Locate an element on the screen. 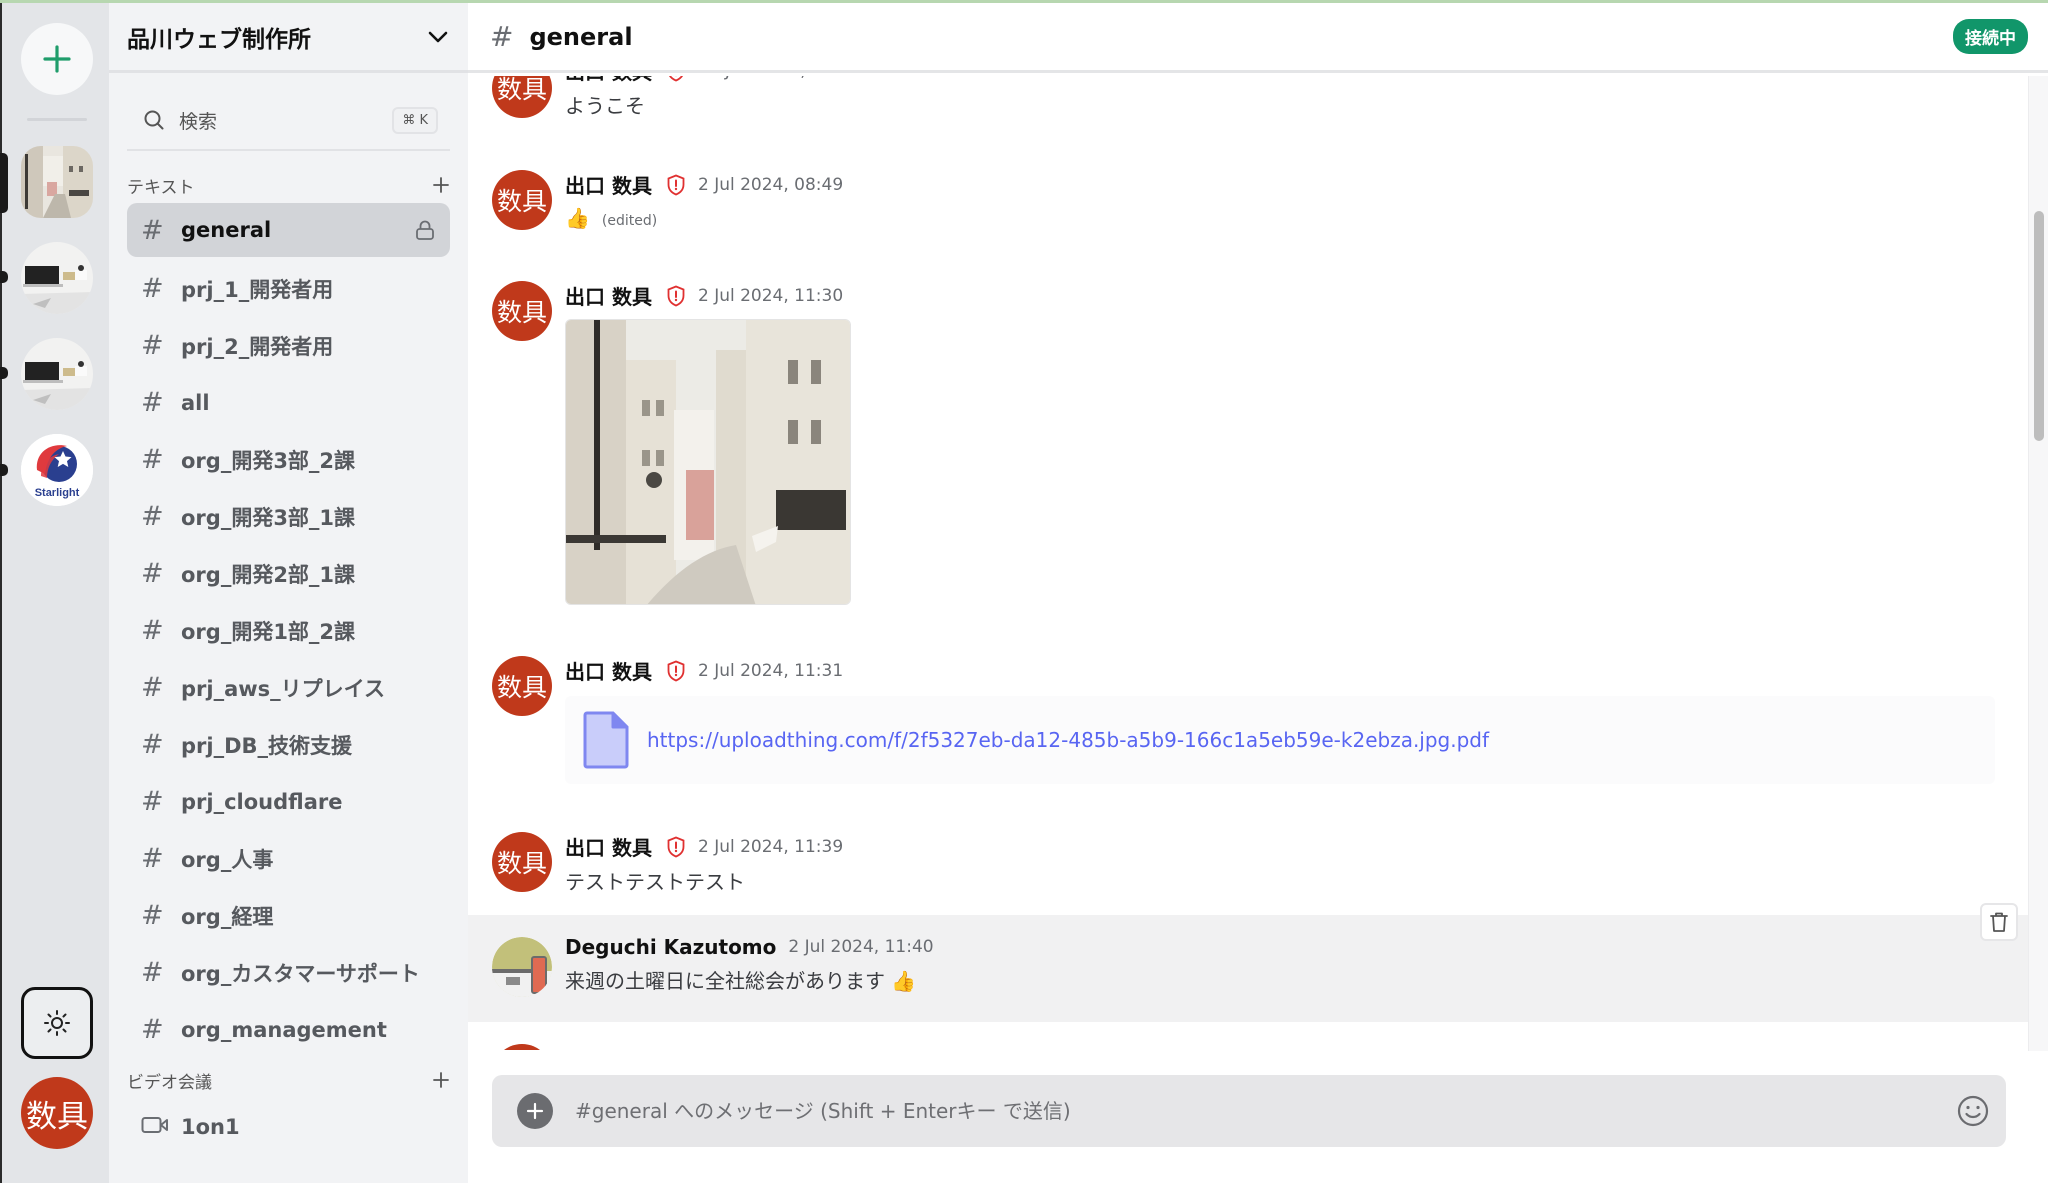  connection-status-badge: 接続中 is located at coordinates (1990, 36).